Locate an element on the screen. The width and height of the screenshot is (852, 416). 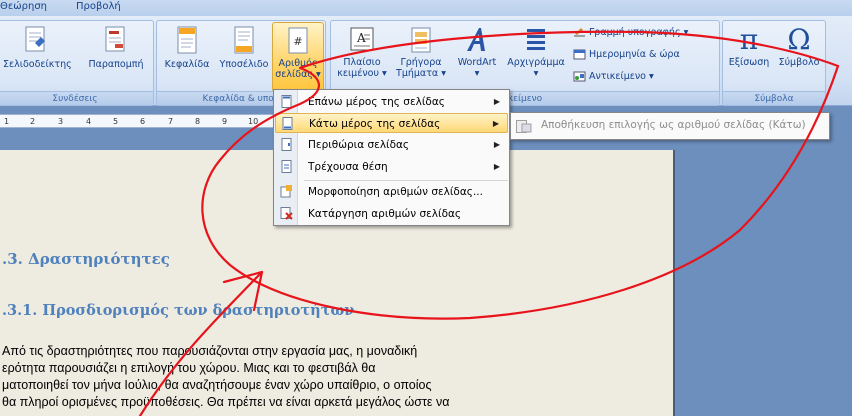
menu-item-top-of-page: Επάνω μέρος της σελίδας ▶ is located at coordinates (391, 102).